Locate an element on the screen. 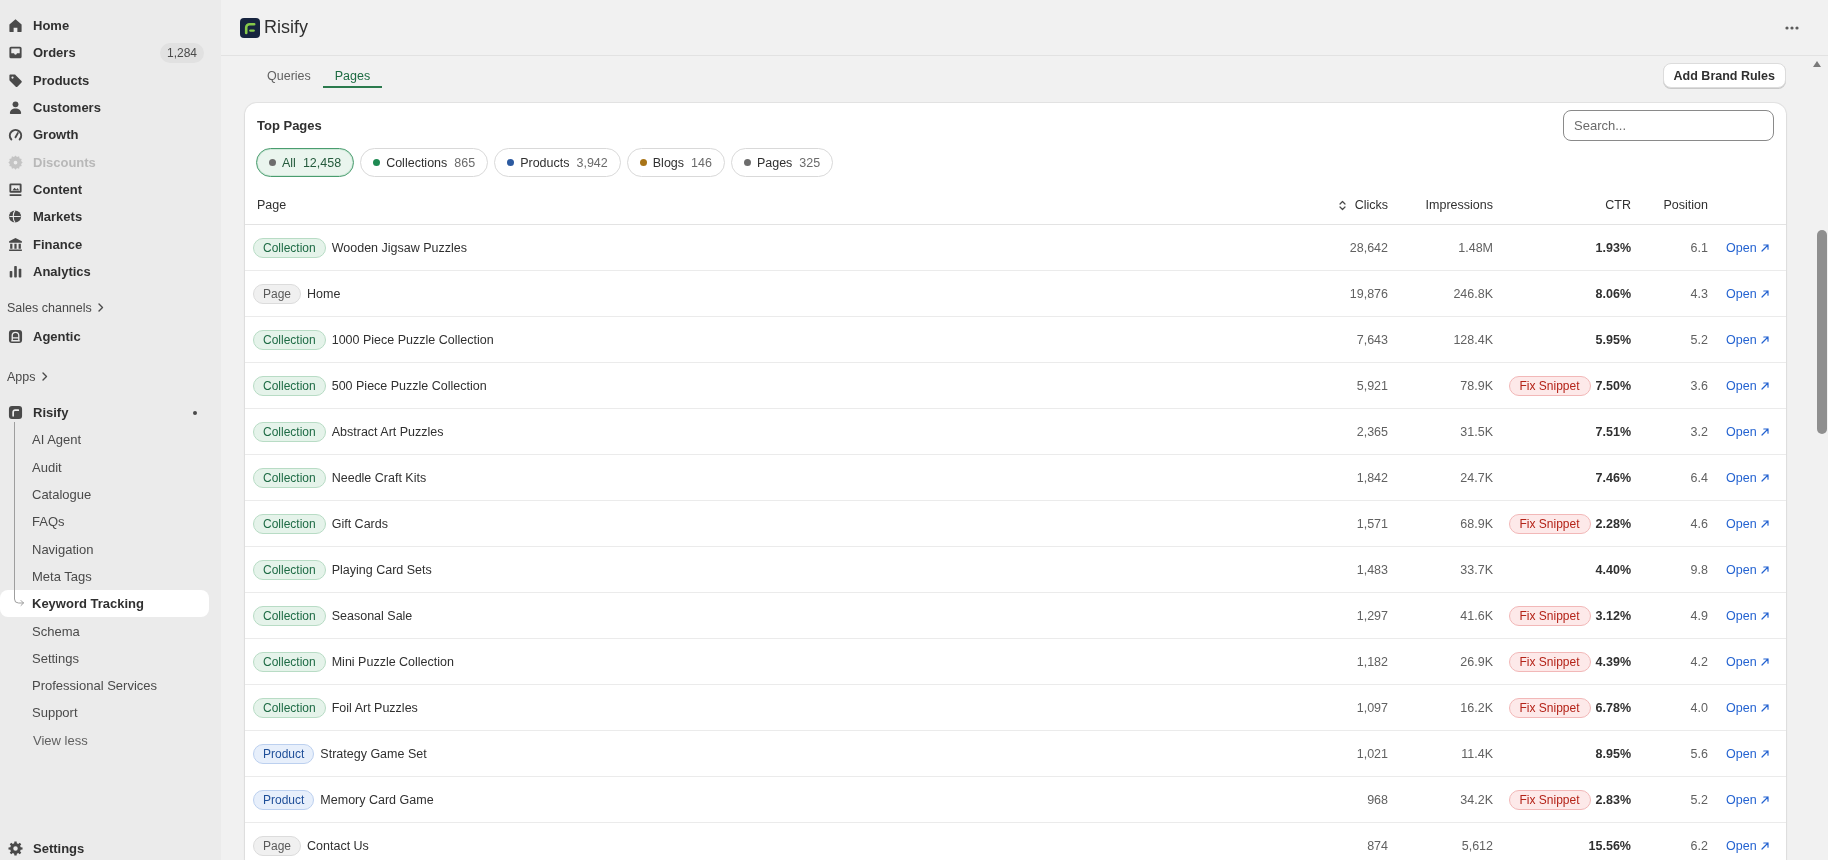  table-cell: 4.2 is located at coordinates (1699, 661).